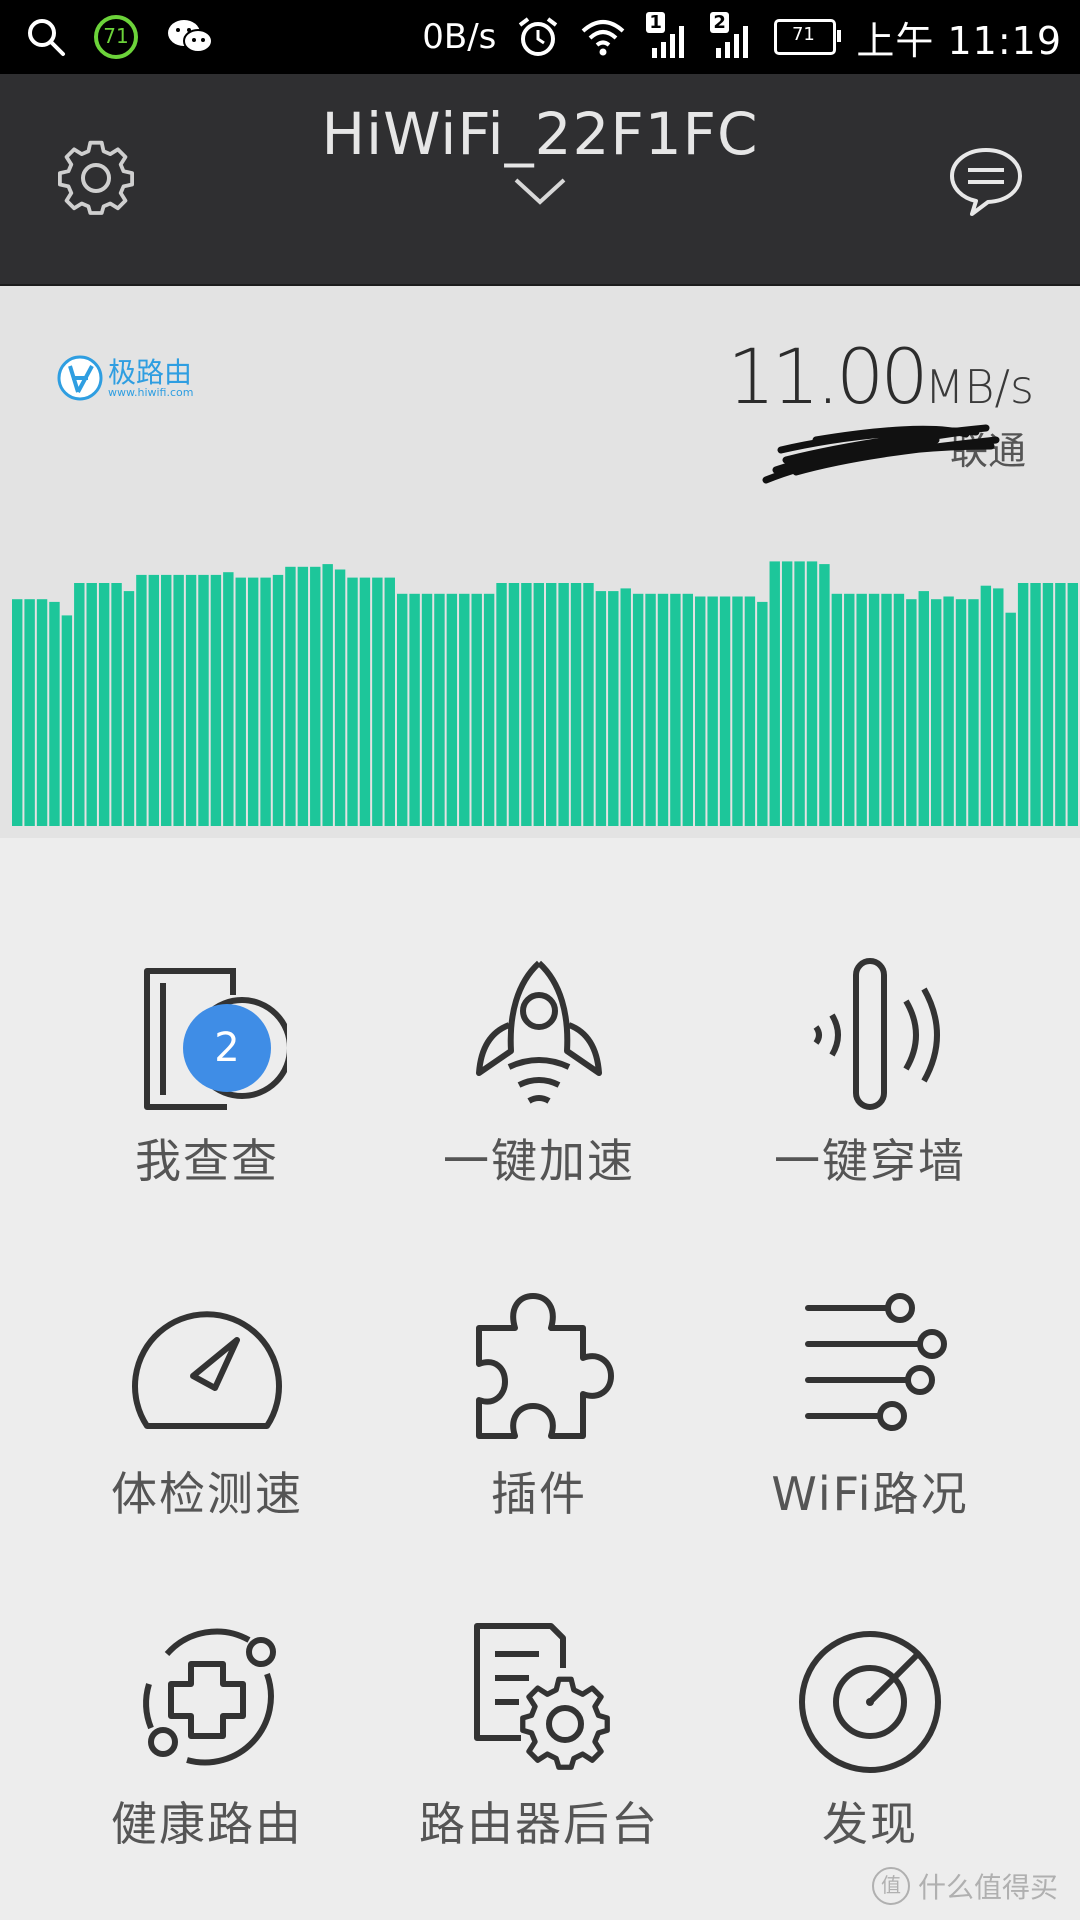 This screenshot has width=1080, height=1920. I want to click on tile-discover: 发现, so click(870, 1736).